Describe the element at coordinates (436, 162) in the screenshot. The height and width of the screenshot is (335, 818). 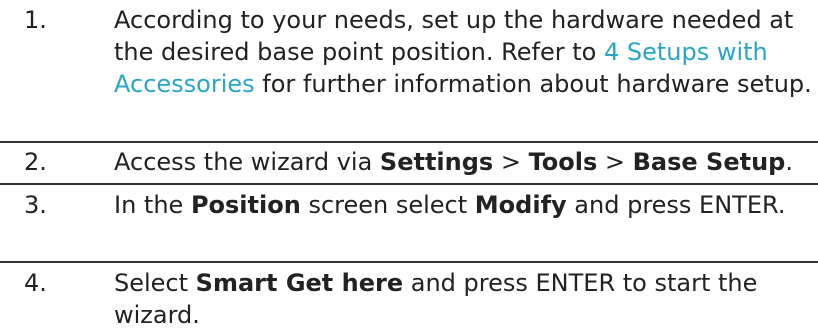
I see `menu-path-settings: Settings` at that location.